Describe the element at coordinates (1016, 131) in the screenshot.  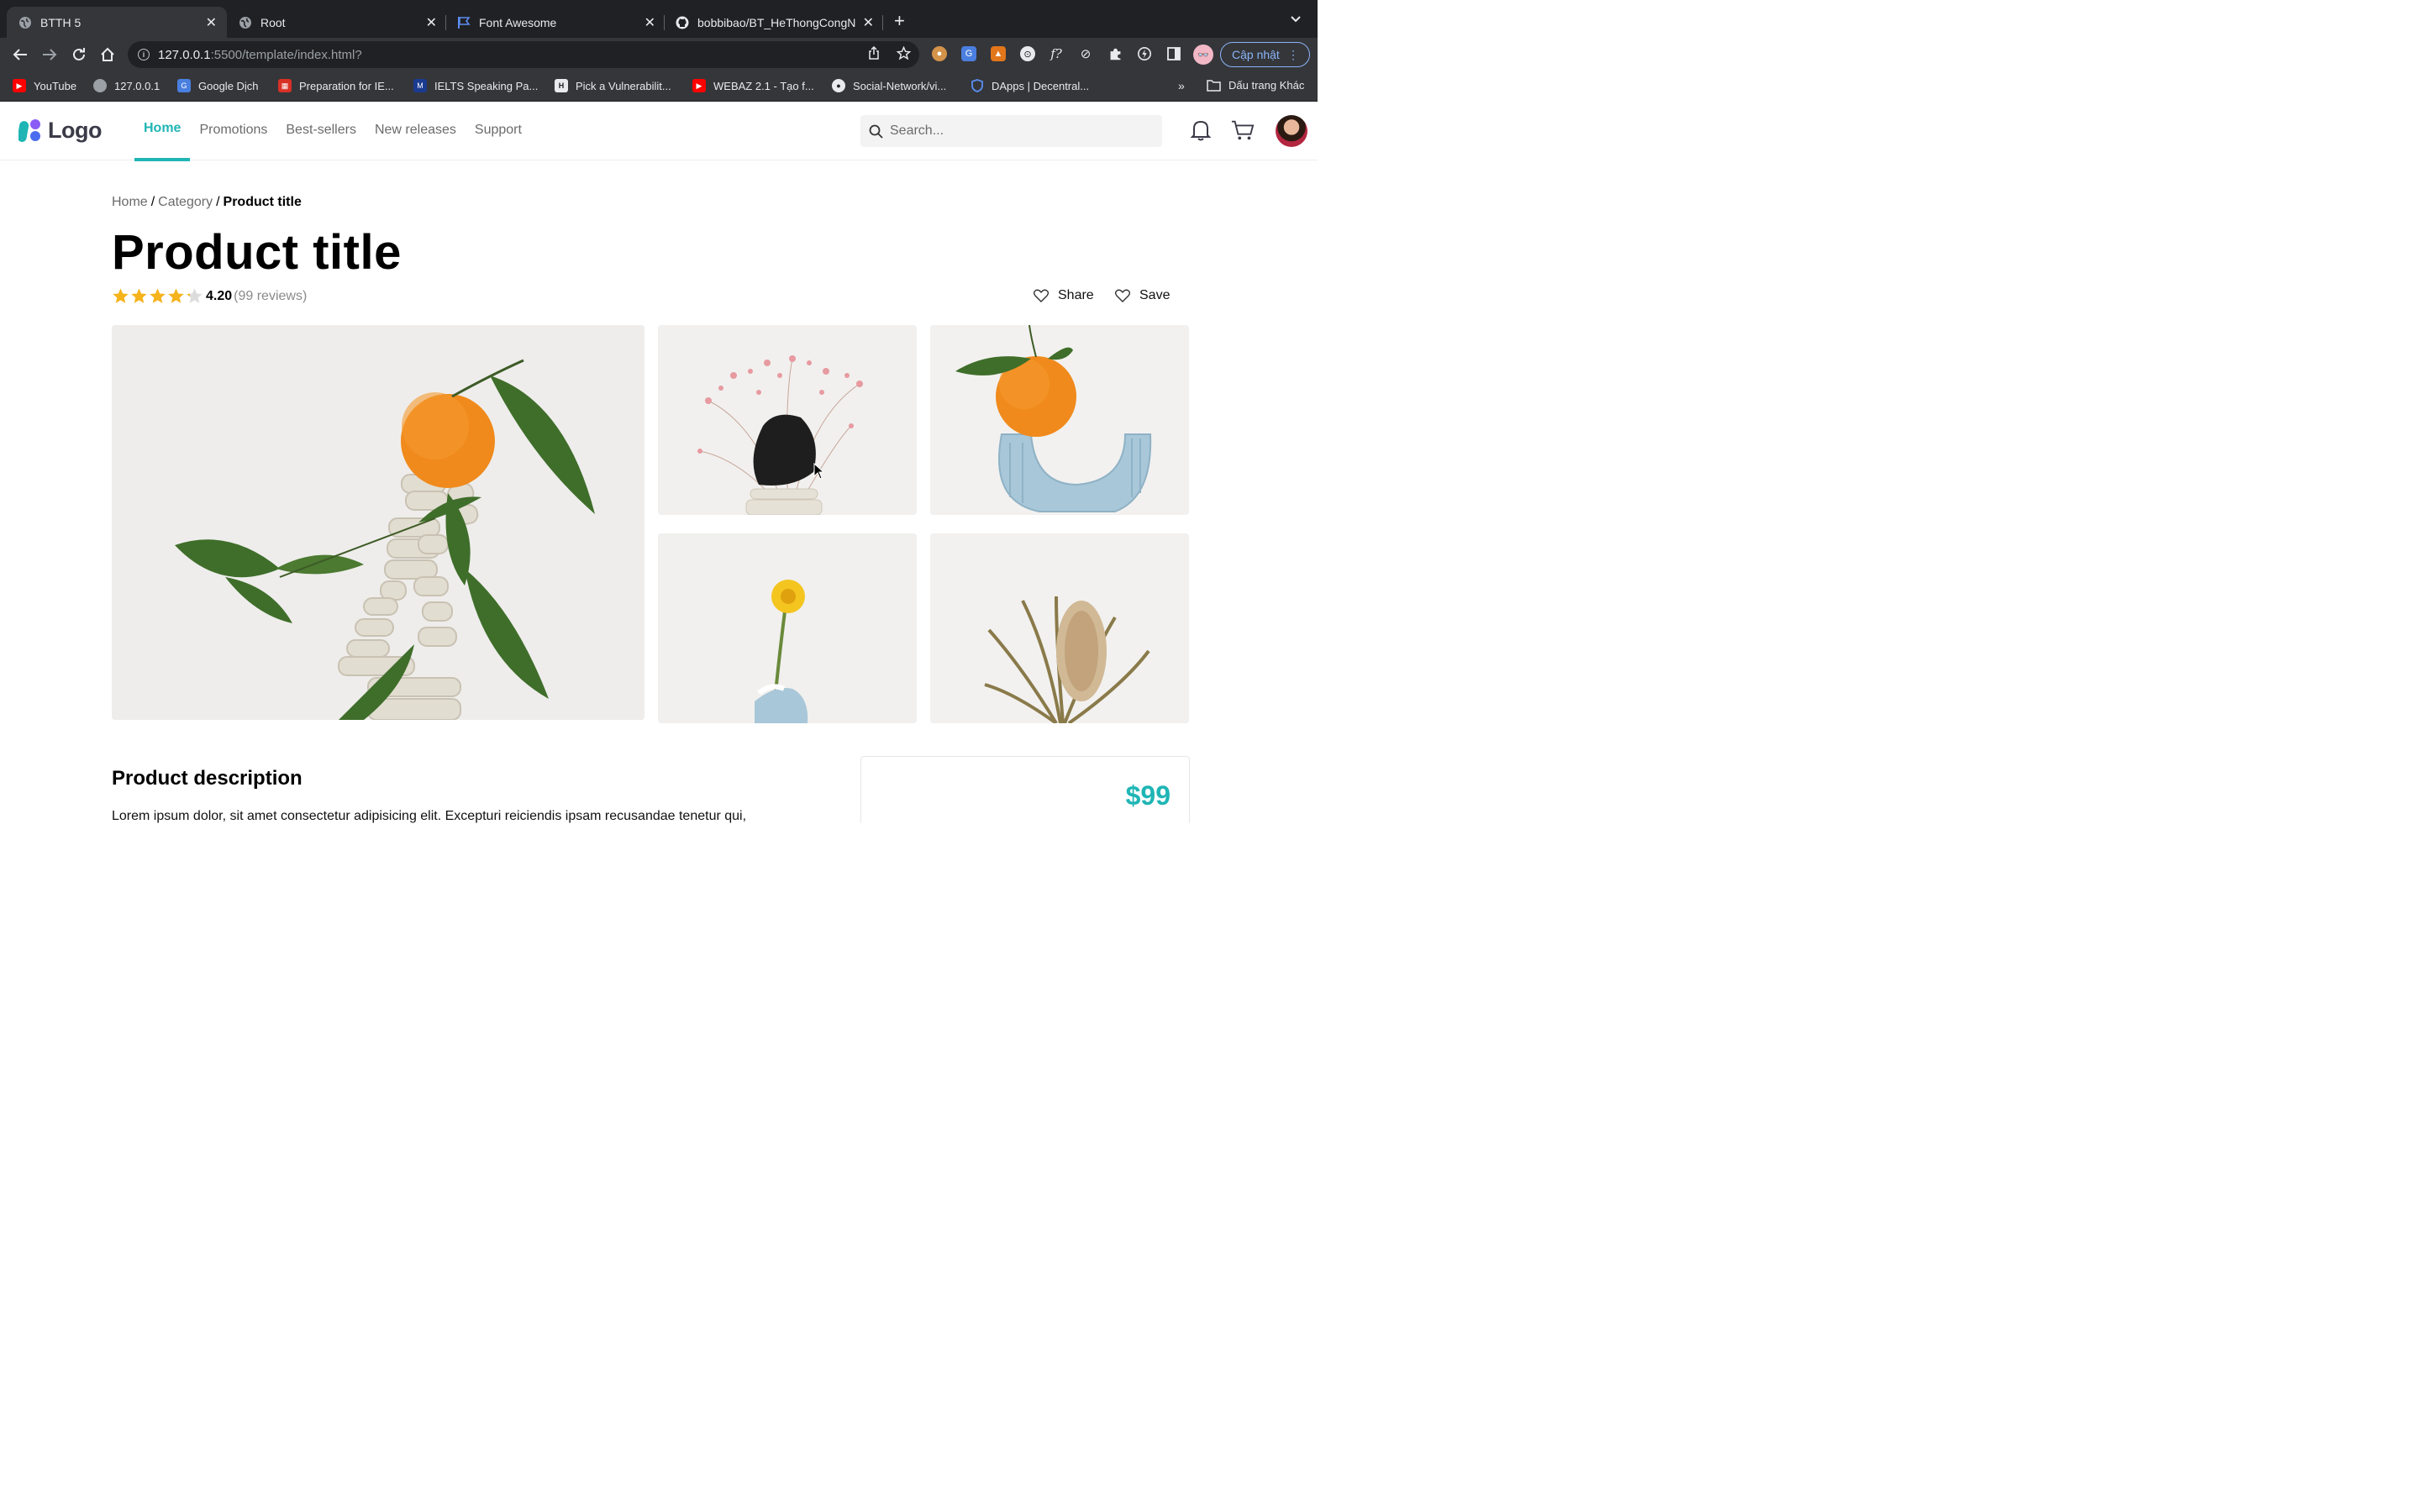
I see `search-input` at that location.